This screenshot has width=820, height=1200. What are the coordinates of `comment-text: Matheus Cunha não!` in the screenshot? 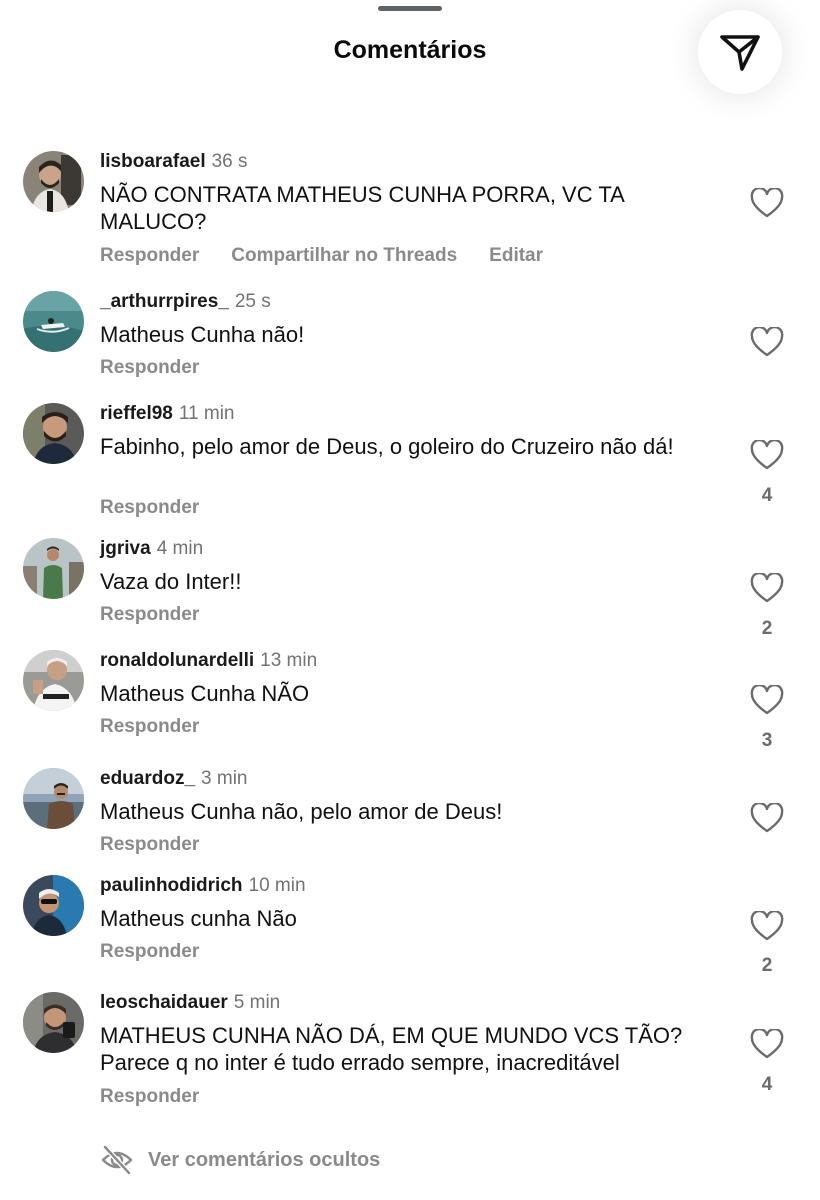 It's located at (202, 334).